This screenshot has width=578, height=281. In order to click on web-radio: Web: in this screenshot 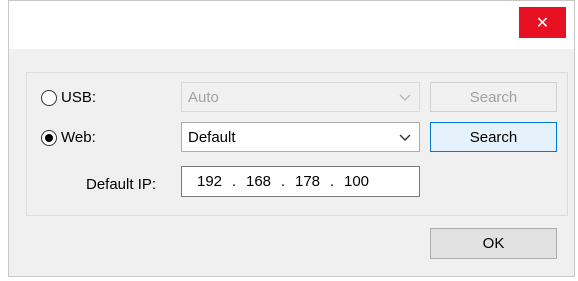, I will do `click(68, 137)`.